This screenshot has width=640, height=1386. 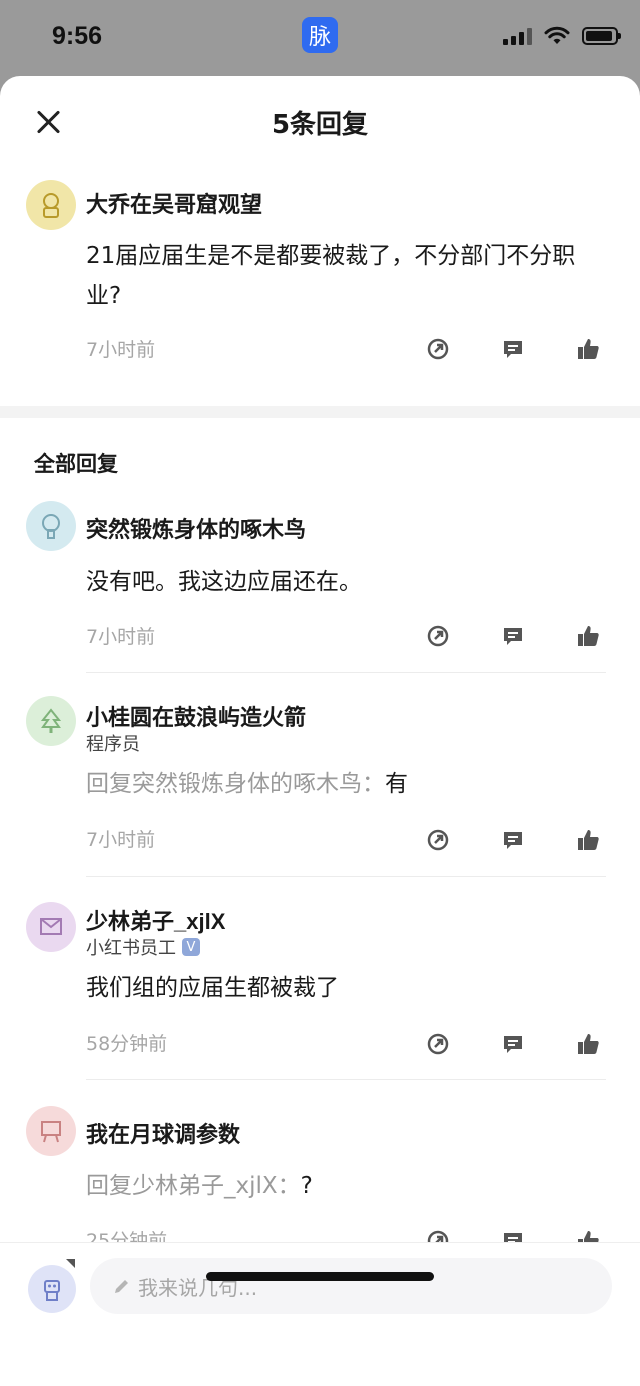 I want to click on post-content: 21届应届生是不是都要被裁了，不分部门不分职业?, so click(x=331, y=276).